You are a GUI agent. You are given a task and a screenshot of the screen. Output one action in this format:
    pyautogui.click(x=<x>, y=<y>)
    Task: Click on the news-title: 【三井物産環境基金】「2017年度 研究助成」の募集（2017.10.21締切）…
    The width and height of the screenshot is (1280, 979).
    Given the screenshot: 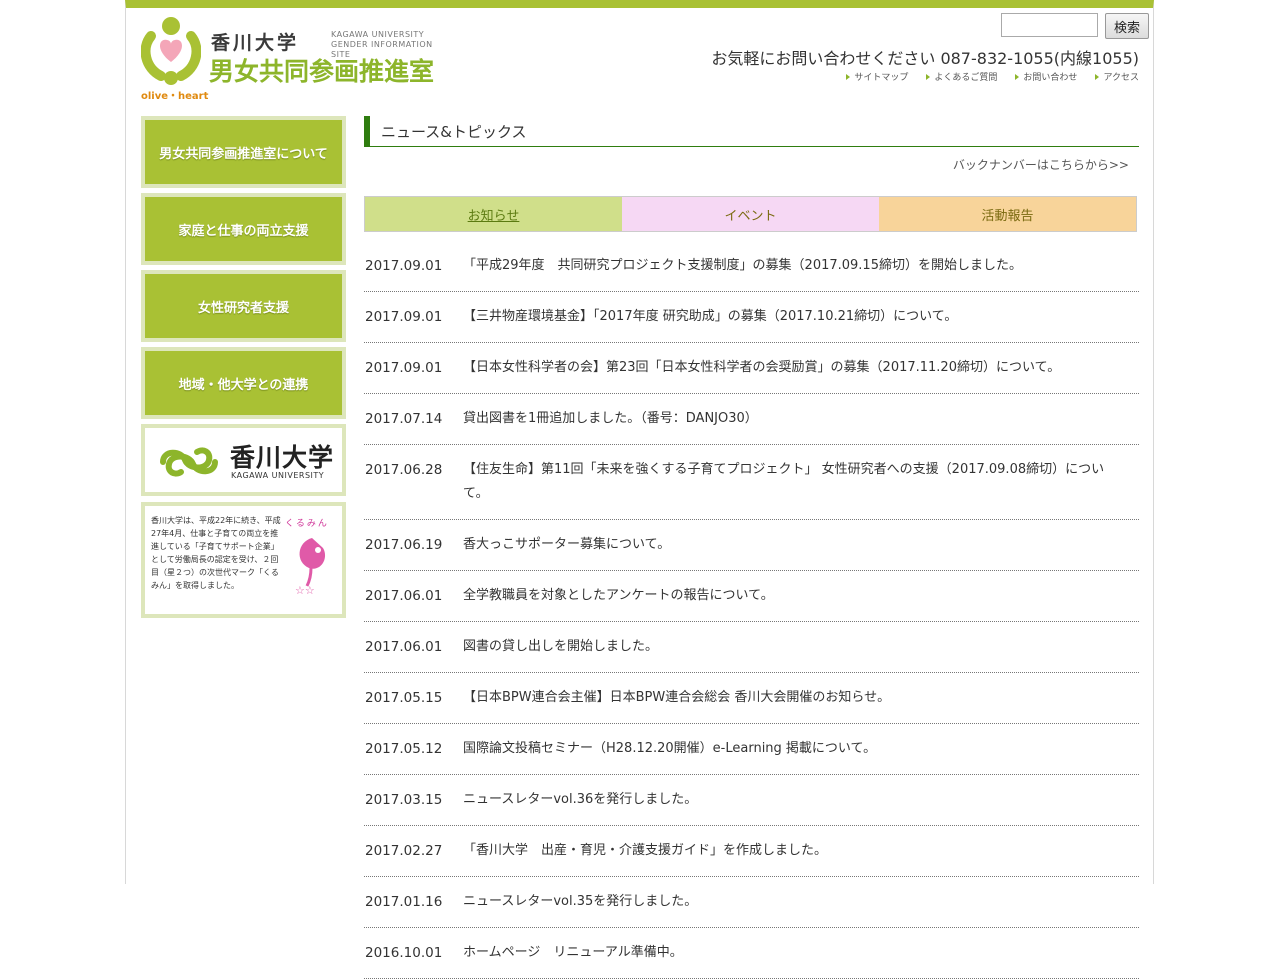 What is the action you would take?
    pyautogui.click(x=801, y=317)
    